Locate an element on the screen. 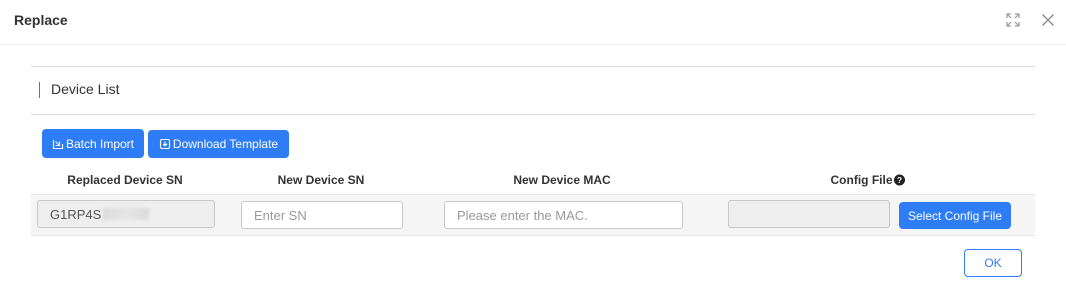  import-icon is located at coordinates (58, 144).